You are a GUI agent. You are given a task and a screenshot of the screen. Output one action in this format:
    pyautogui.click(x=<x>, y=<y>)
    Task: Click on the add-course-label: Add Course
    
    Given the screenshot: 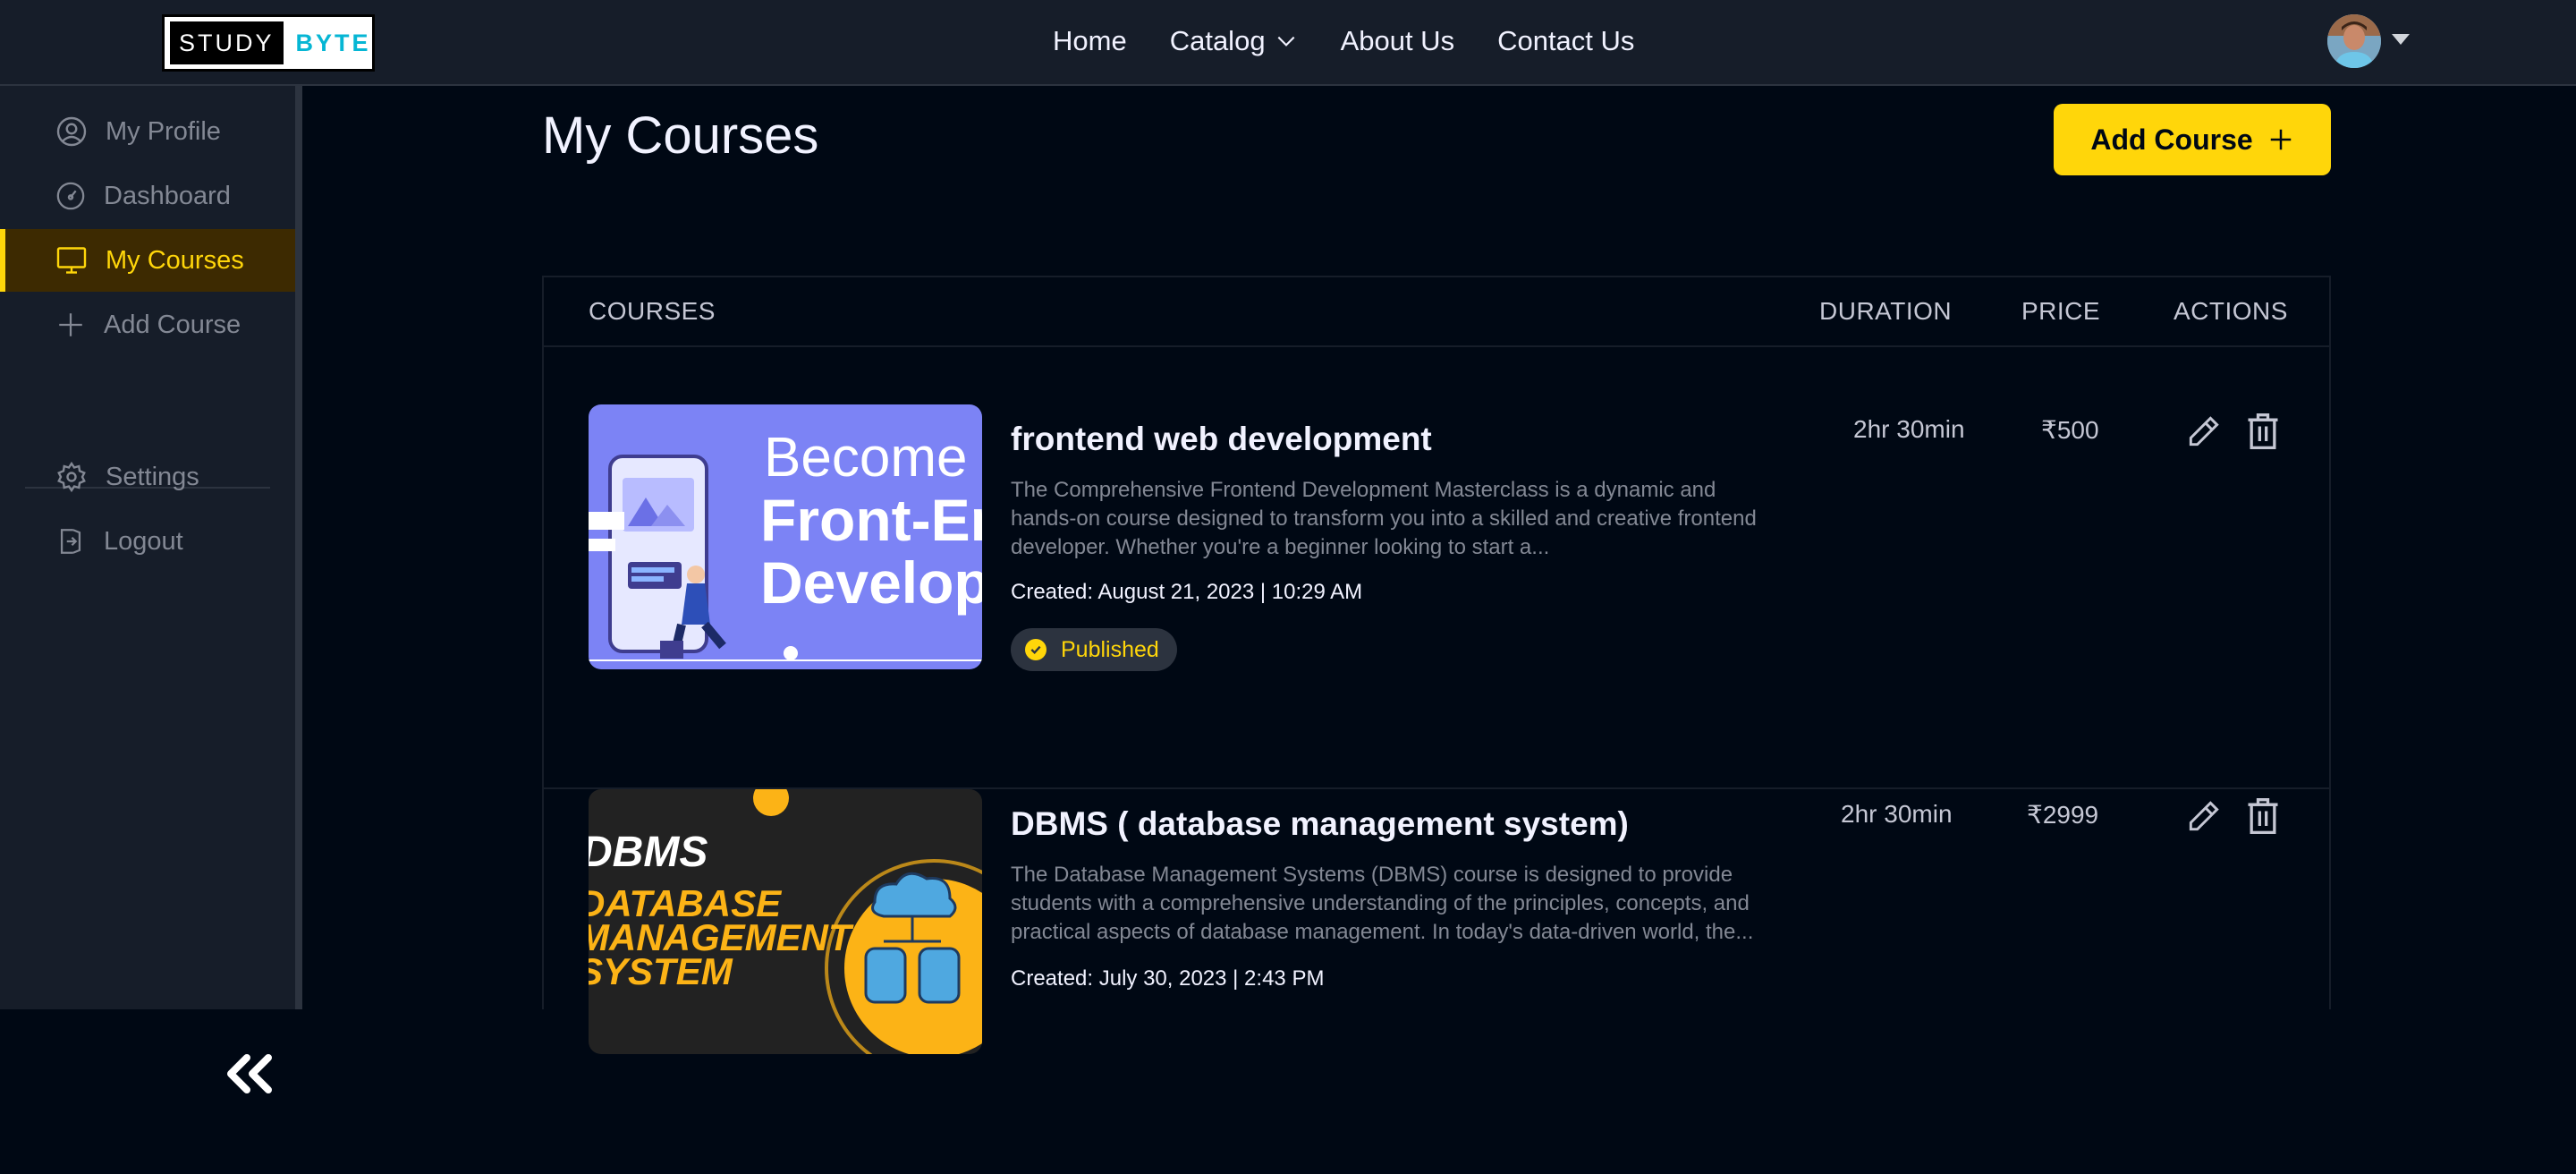 What is the action you would take?
    pyautogui.click(x=2171, y=139)
    